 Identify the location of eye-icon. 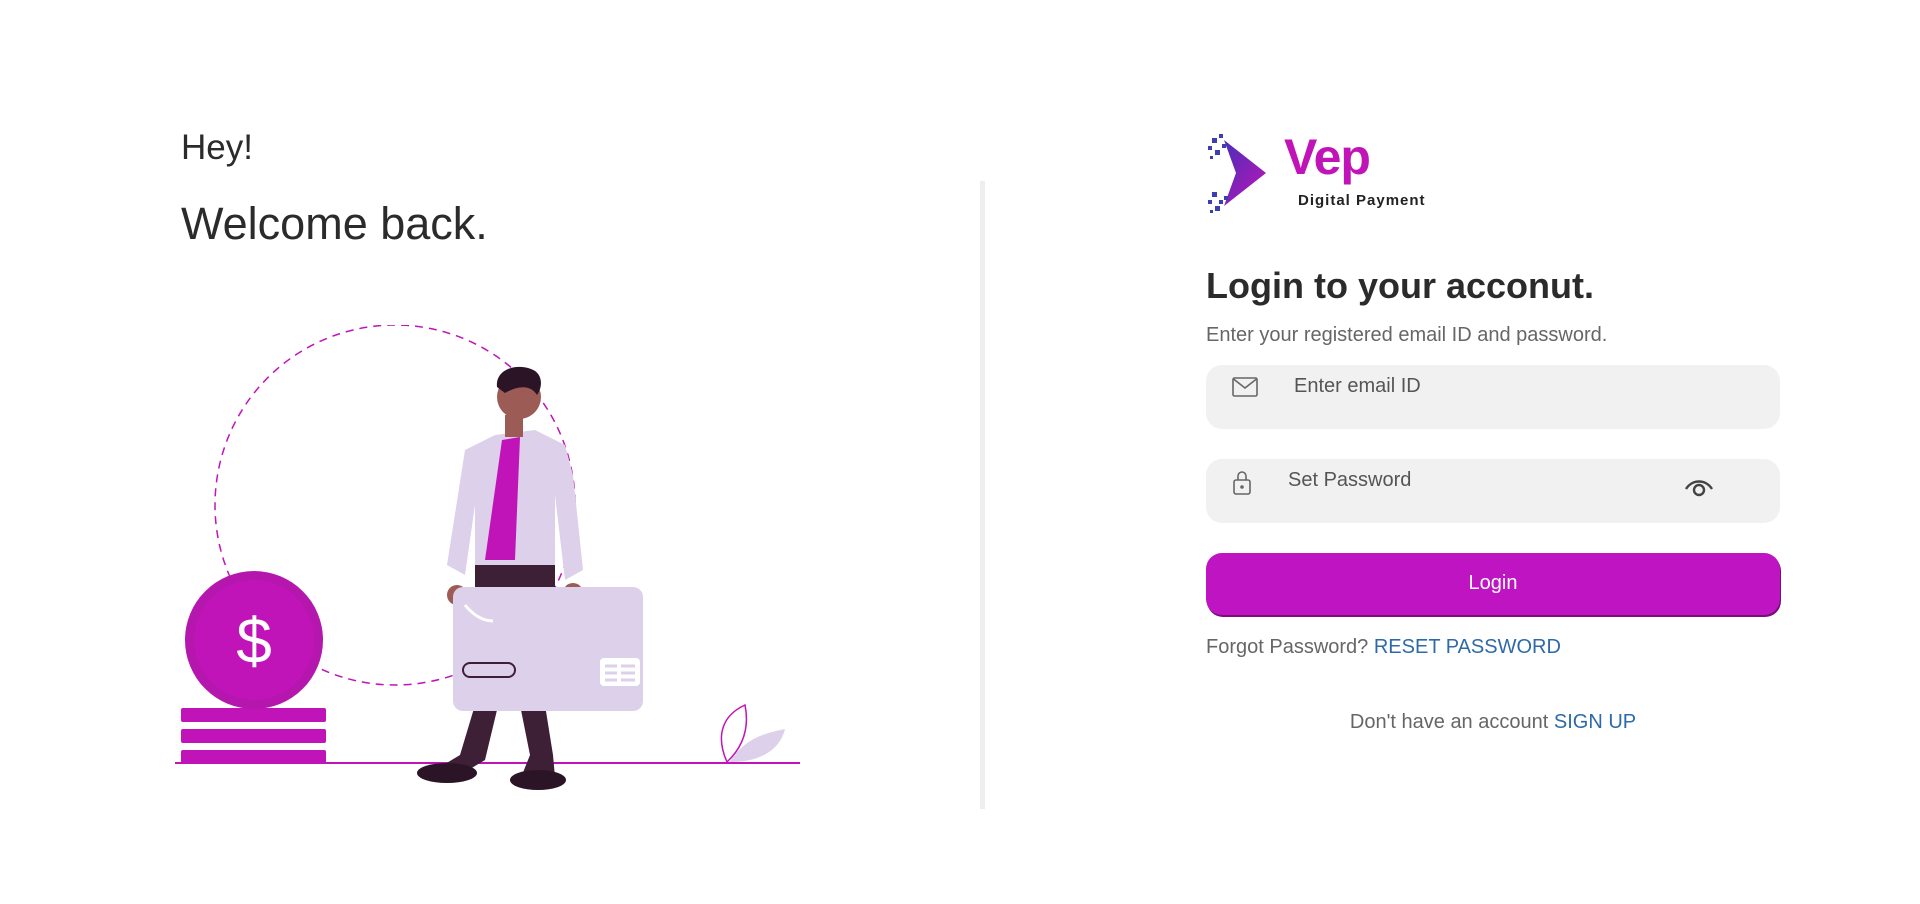
(1699, 487).